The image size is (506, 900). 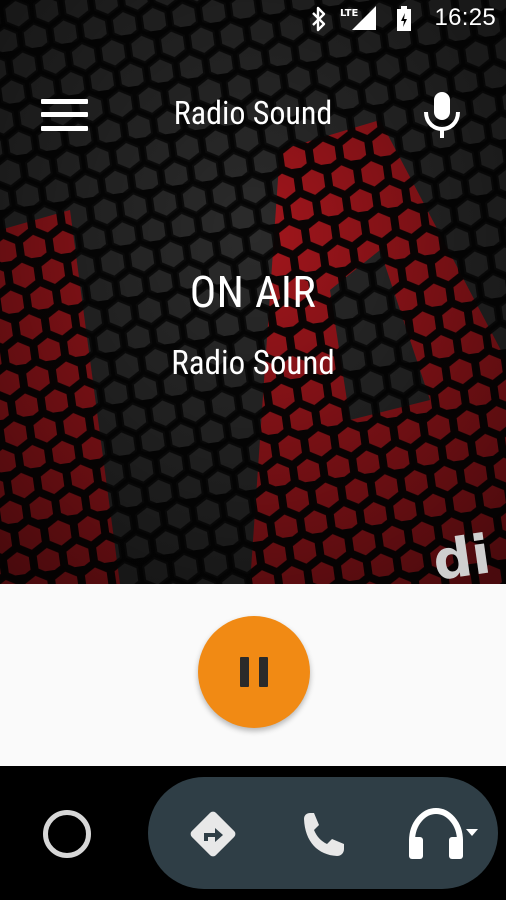 What do you see at coordinates (253, 363) in the screenshot?
I see `station-name: Radio Sound` at bounding box center [253, 363].